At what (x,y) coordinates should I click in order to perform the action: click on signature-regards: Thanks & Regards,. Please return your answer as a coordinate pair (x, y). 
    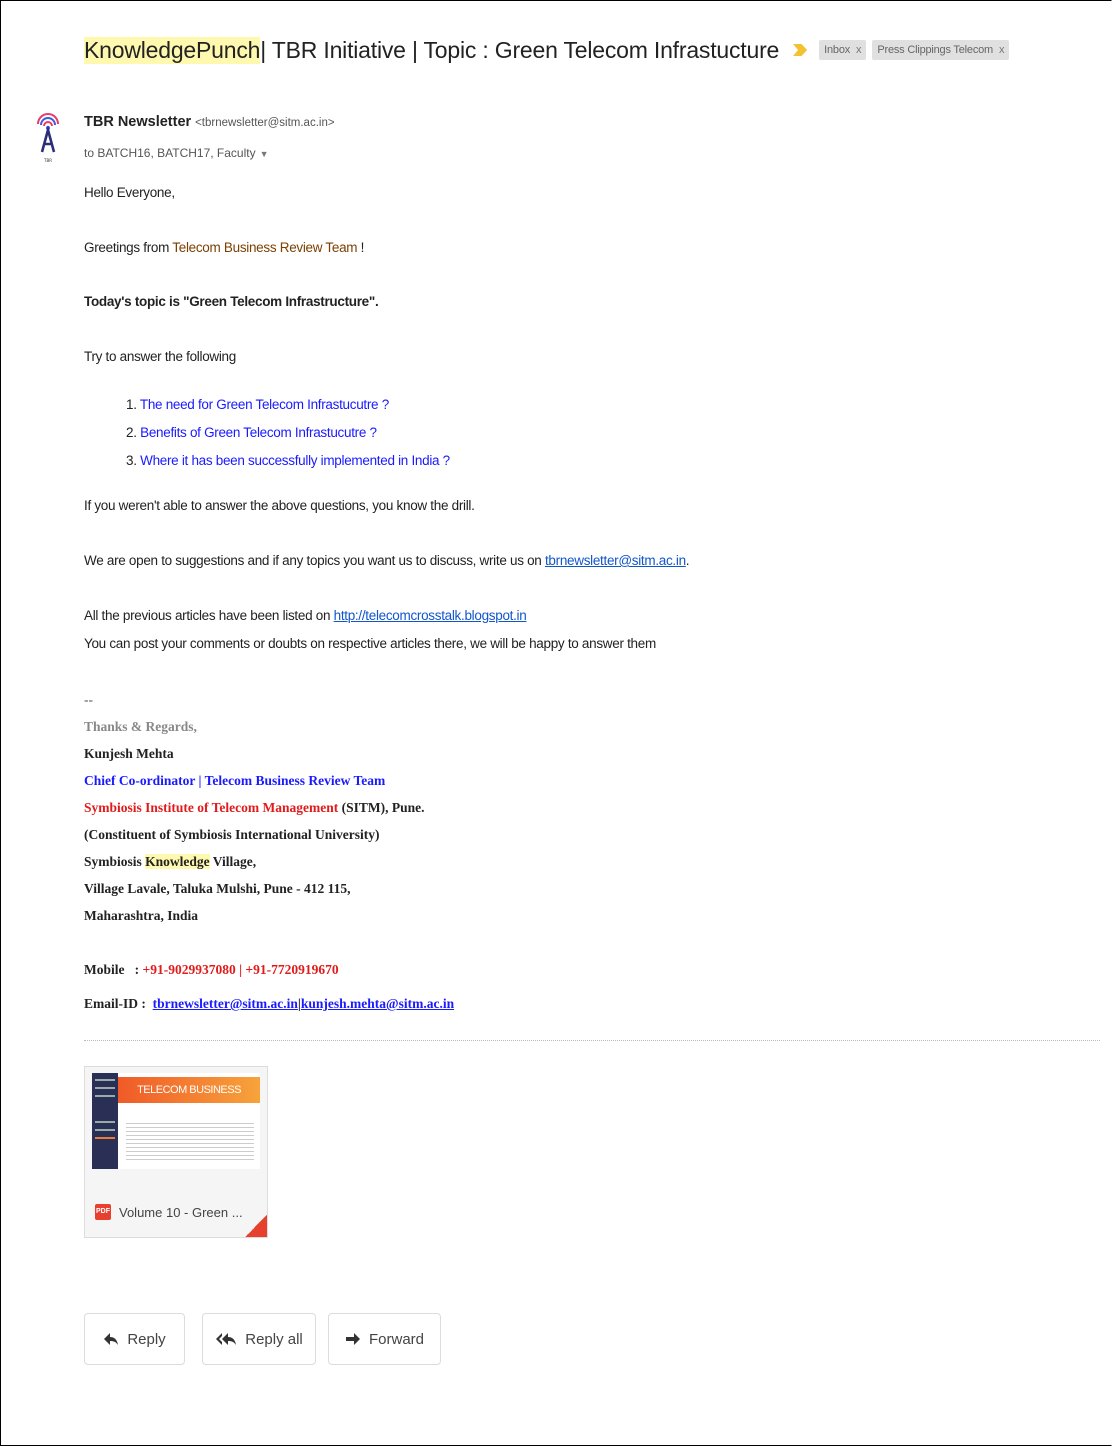
    Looking at the image, I should click on (140, 726).